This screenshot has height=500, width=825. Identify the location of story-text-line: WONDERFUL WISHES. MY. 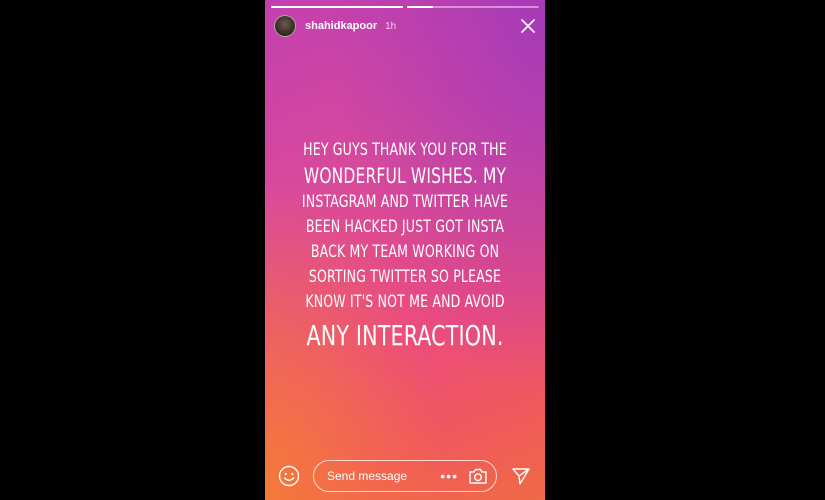
(405, 176).